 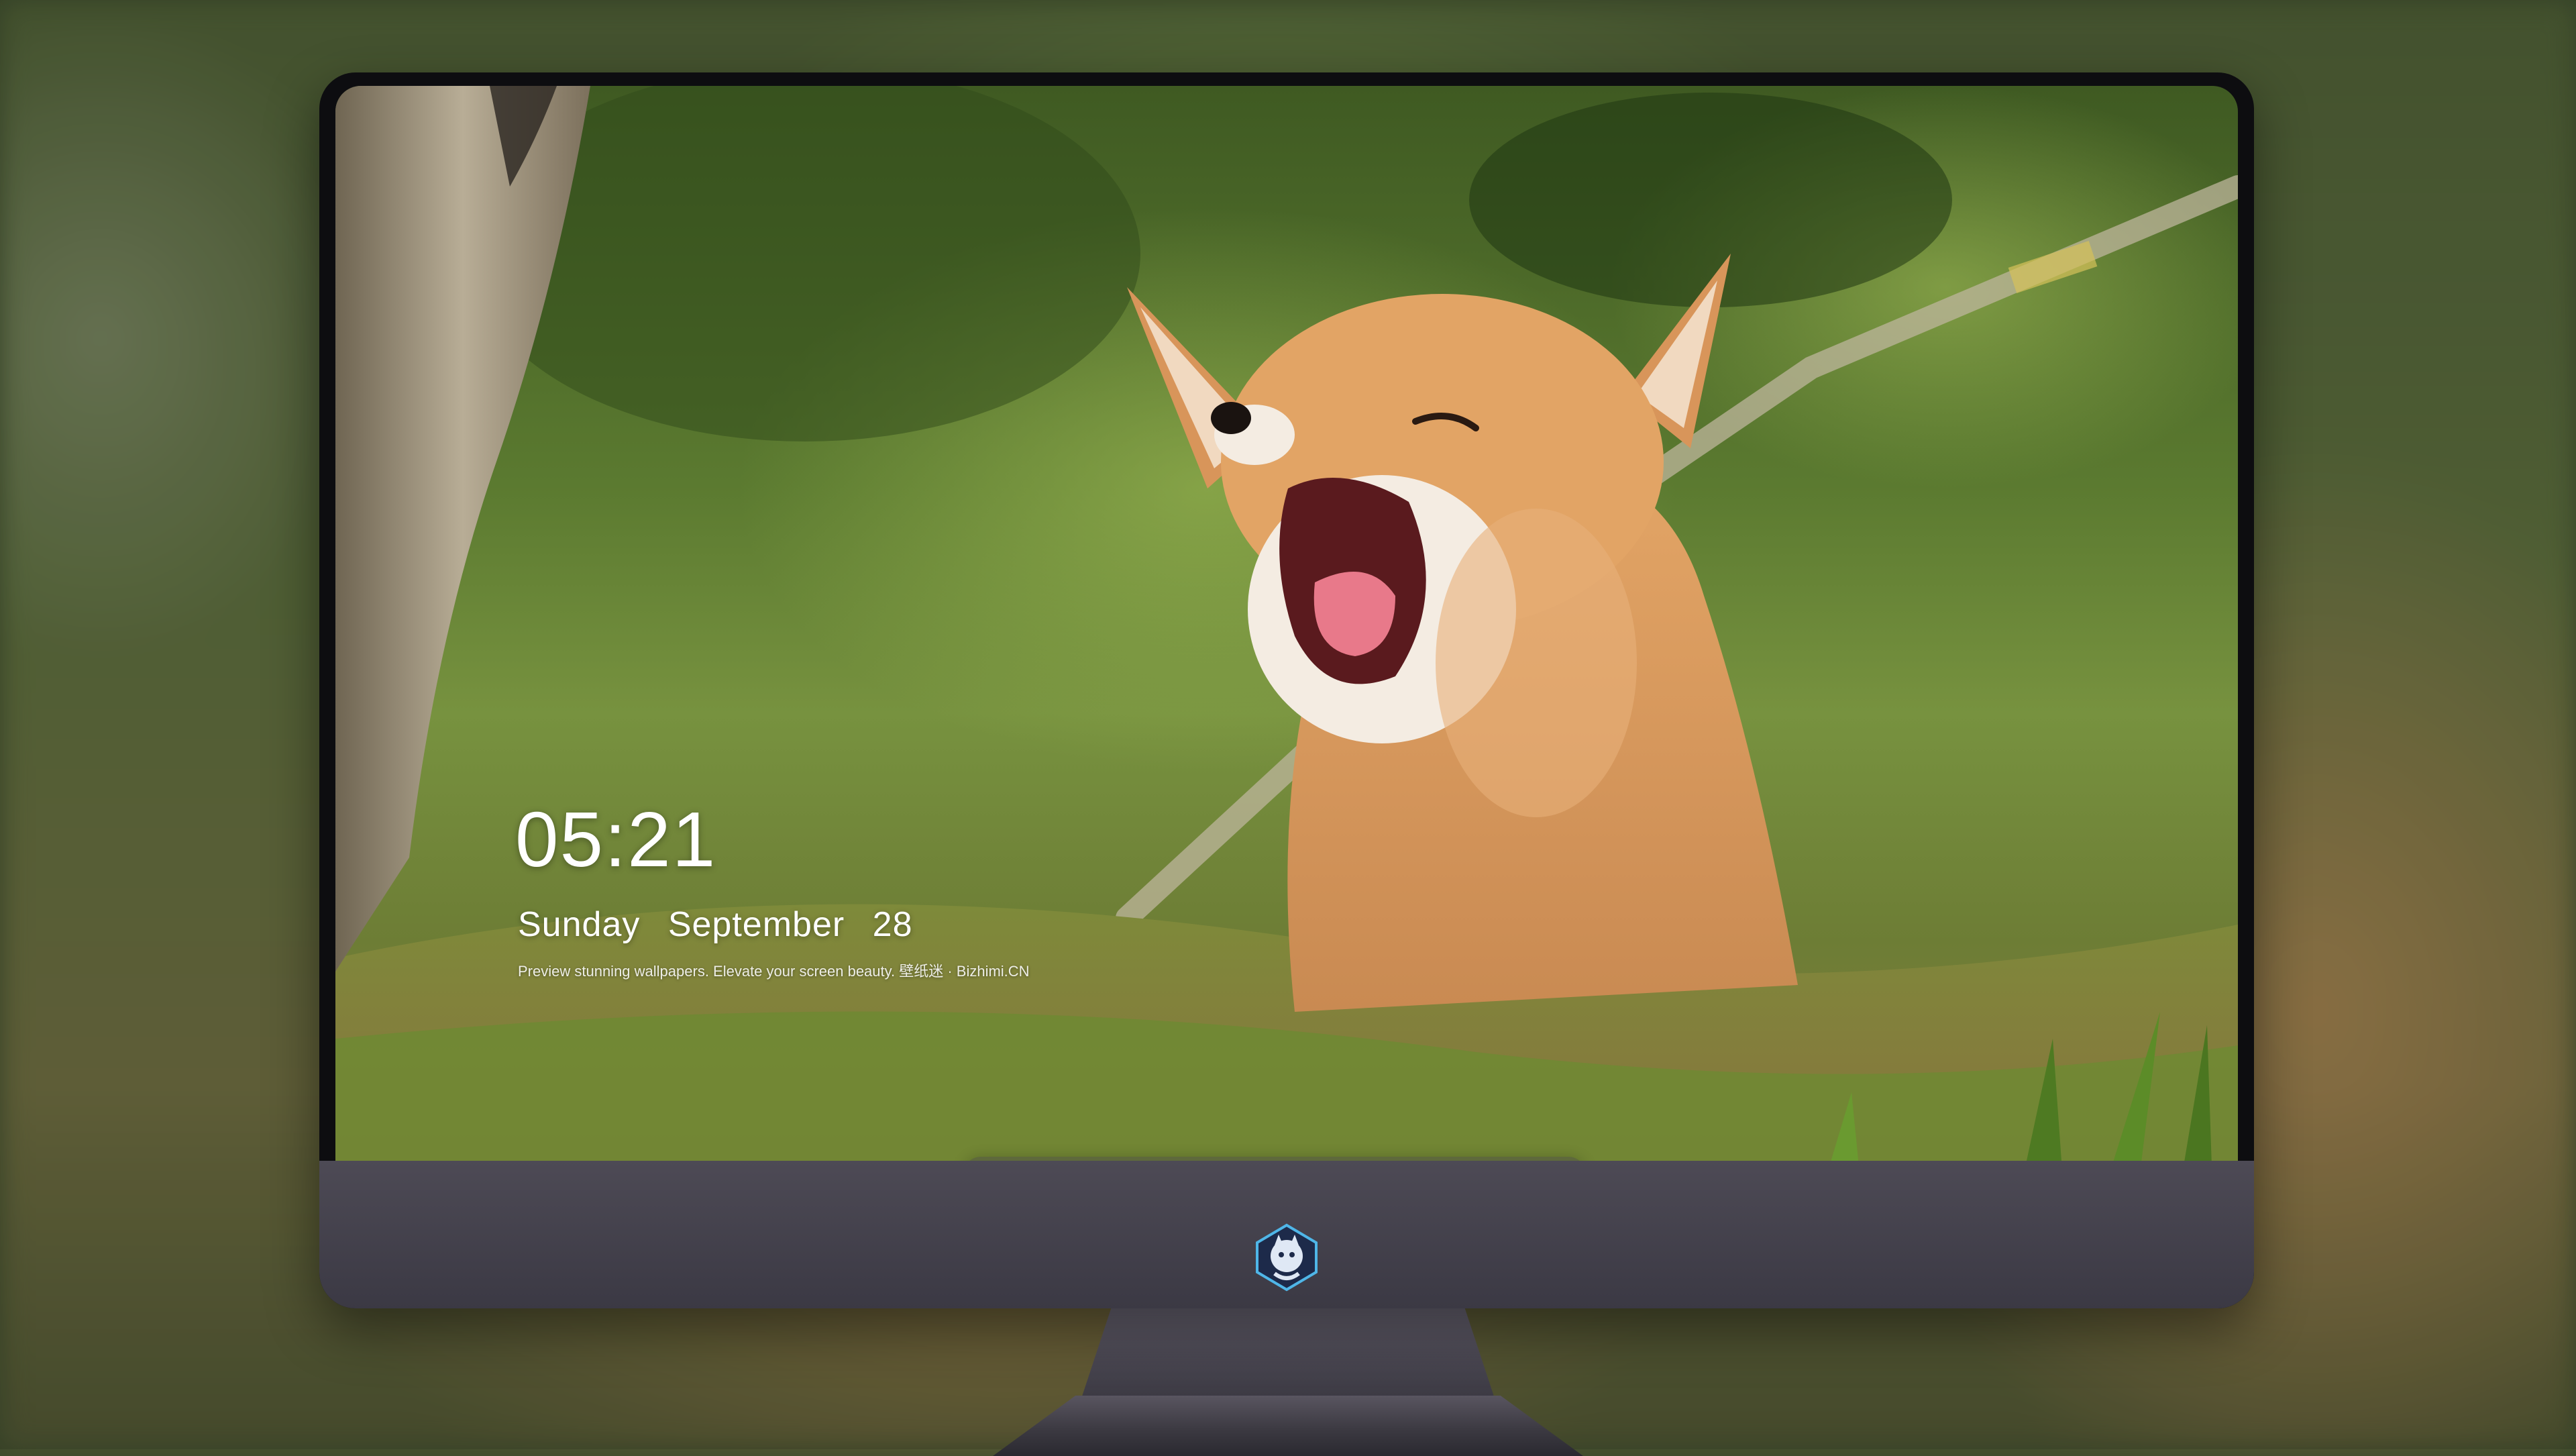 What do you see at coordinates (1288, 1352) in the screenshot?
I see `monitor-stand-neck` at bounding box center [1288, 1352].